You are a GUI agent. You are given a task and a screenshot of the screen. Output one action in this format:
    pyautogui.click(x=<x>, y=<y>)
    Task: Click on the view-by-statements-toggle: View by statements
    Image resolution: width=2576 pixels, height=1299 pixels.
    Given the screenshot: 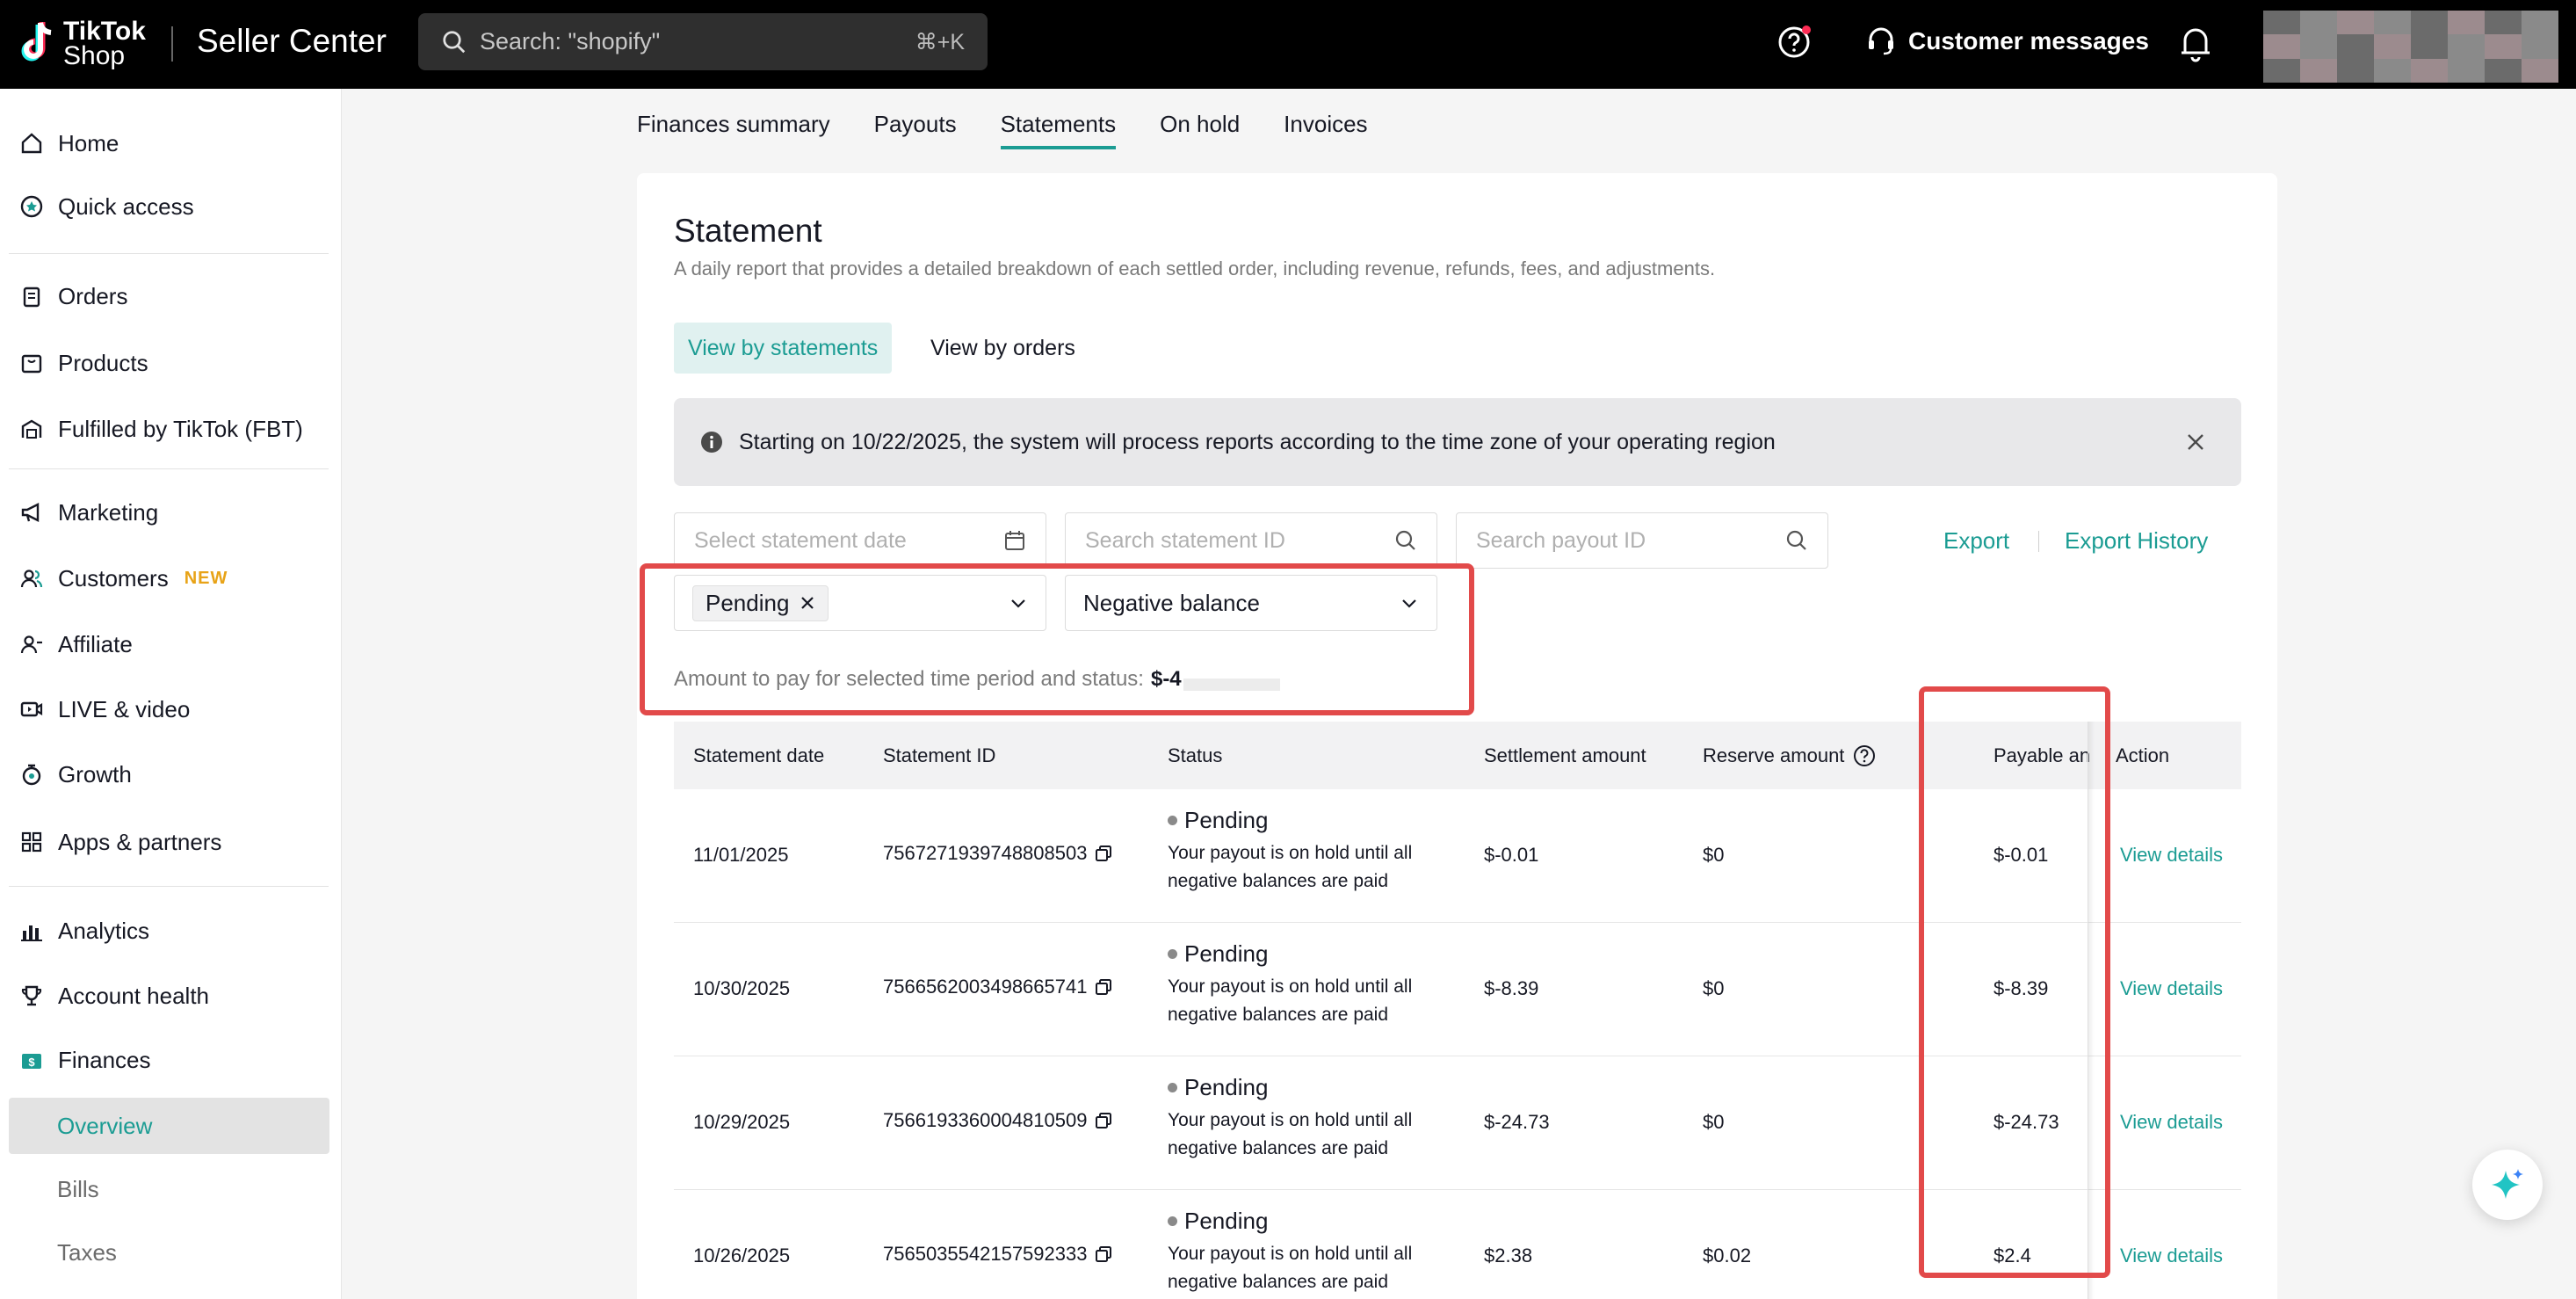 What is the action you would take?
    pyautogui.click(x=783, y=348)
    